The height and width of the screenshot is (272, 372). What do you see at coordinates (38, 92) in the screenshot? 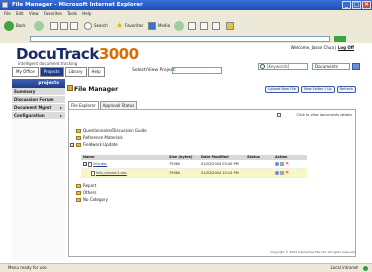
I see `sidebar-item-summary: Summary` at bounding box center [38, 92].